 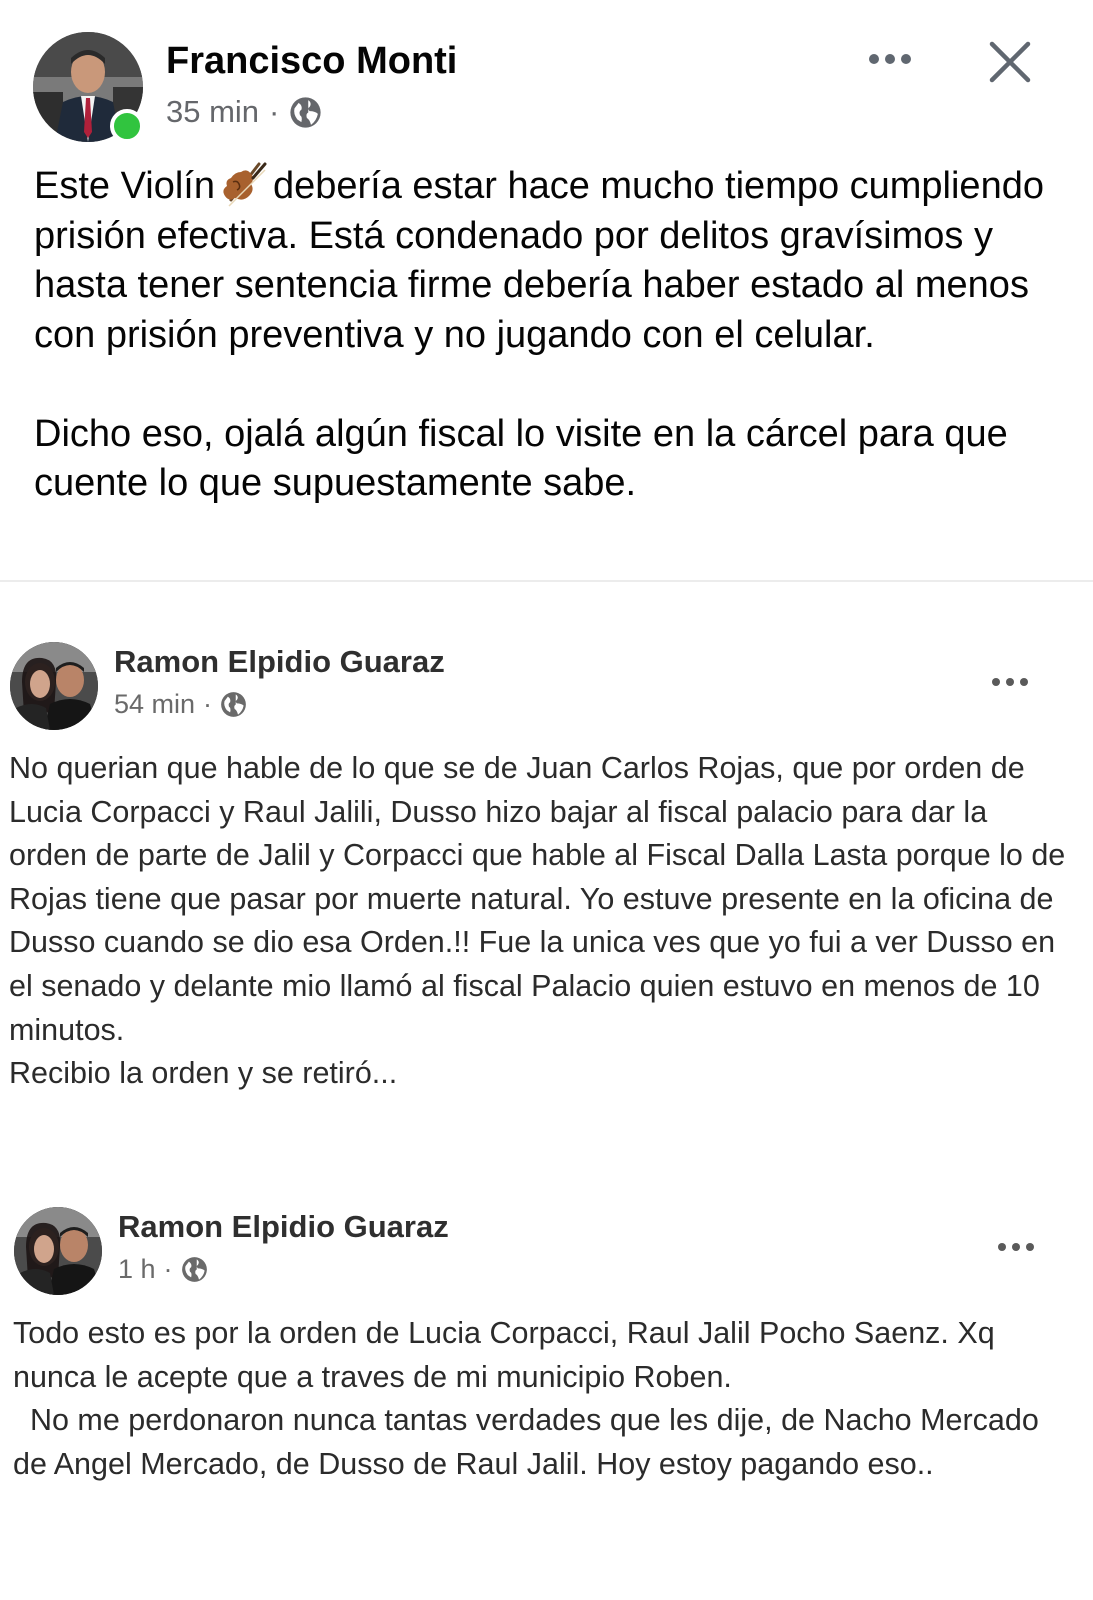 What do you see at coordinates (154, 704) in the screenshot?
I see `comment-time: 54 min` at bounding box center [154, 704].